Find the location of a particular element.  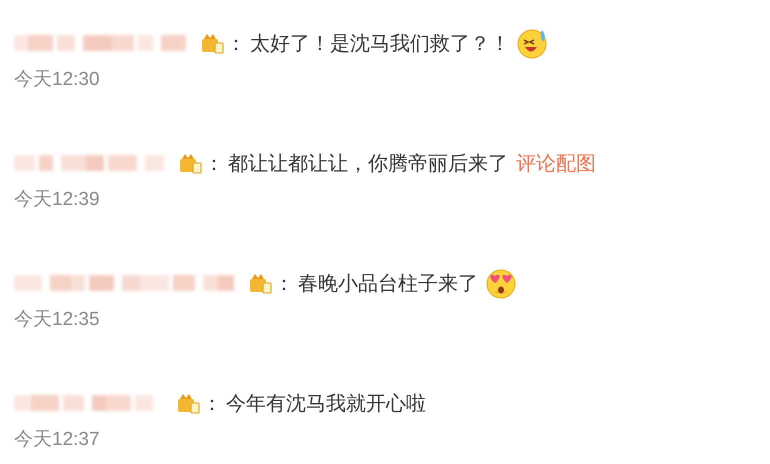

comment-time: 今天12:39 is located at coordinates (57, 200).